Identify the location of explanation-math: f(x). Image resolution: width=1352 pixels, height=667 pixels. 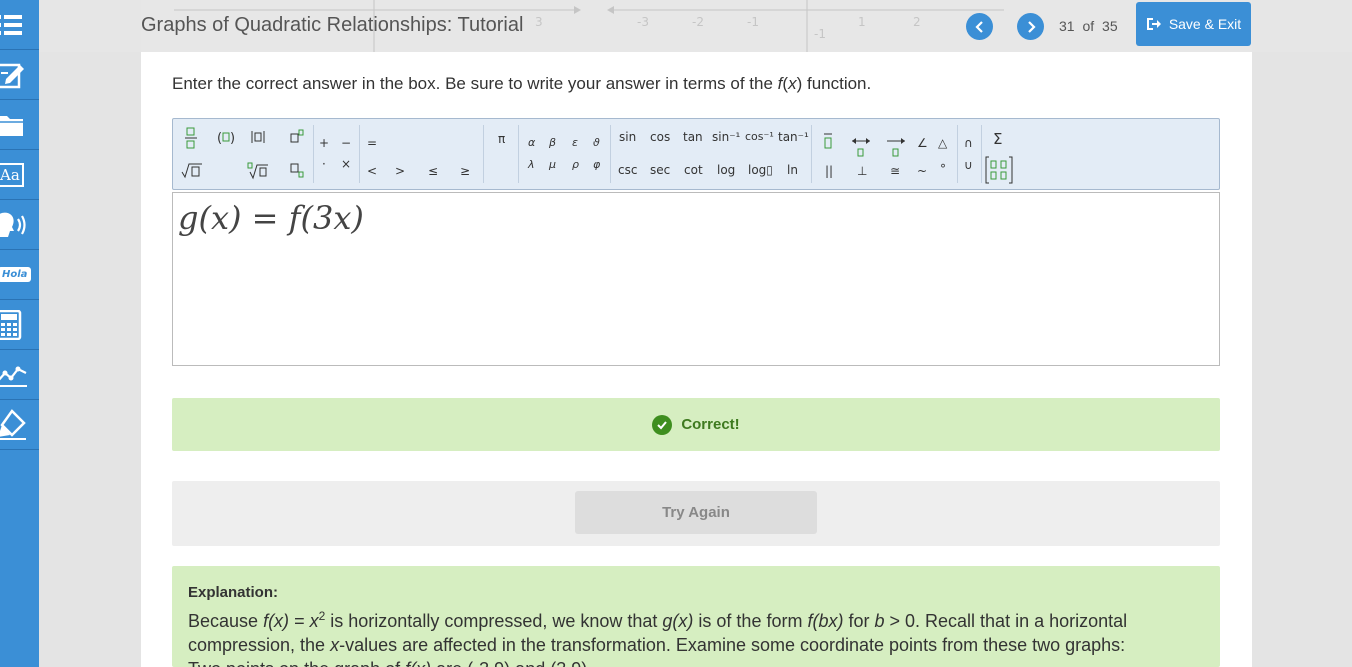
(276, 621).